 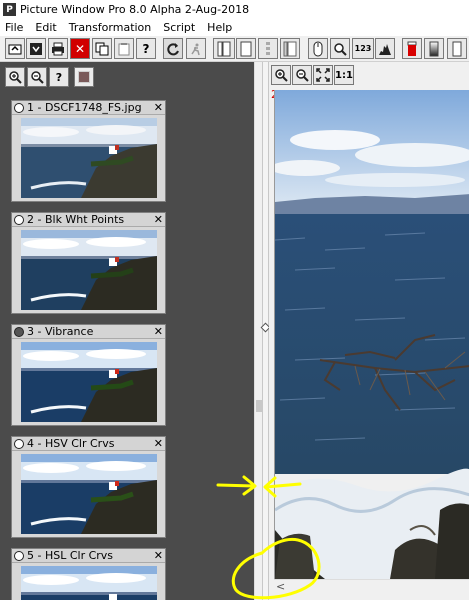 What do you see at coordinates (80, 48) in the screenshot?
I see `close-red-icon: ✕` at bounding box center [80, 48].